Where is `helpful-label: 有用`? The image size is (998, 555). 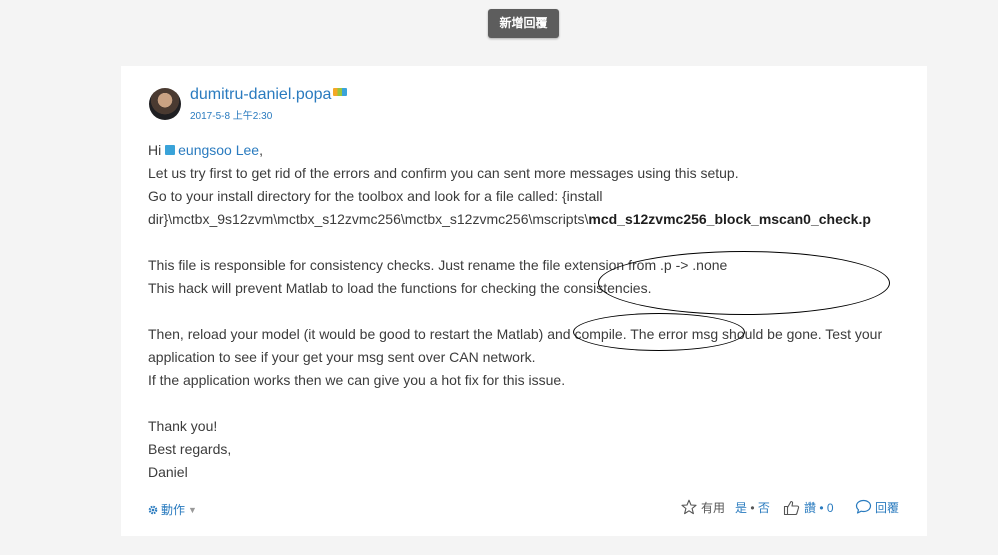 helpful-label: 有用 is located at coordinates (713, 508).